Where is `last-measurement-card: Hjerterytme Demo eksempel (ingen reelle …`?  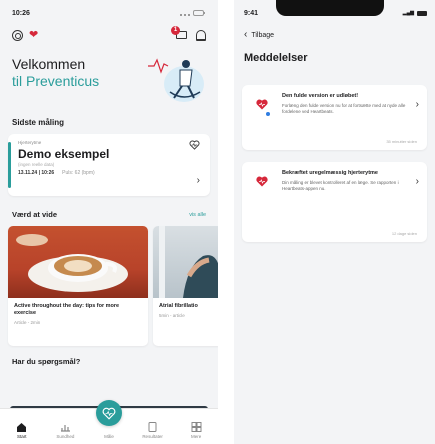
last-measurement-card: Hjerterytme Demo eksempel (ingen reelle … is located at coordinates (109, 165).